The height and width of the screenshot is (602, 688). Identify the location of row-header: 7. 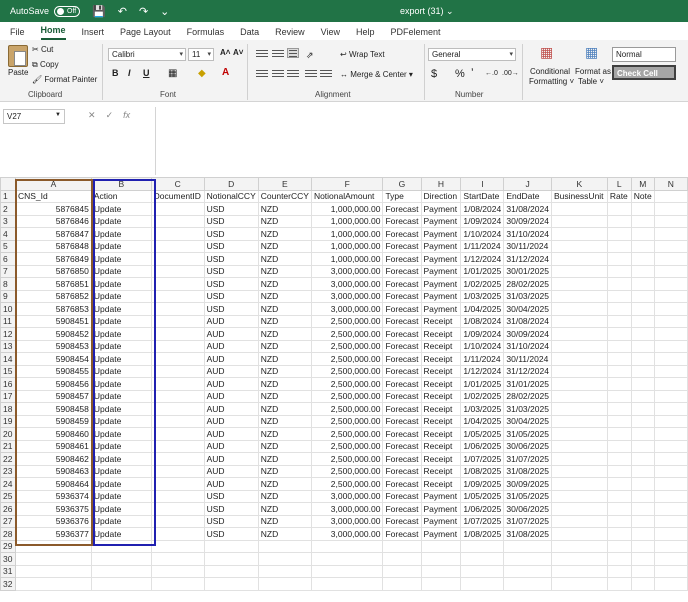
(8, 271).